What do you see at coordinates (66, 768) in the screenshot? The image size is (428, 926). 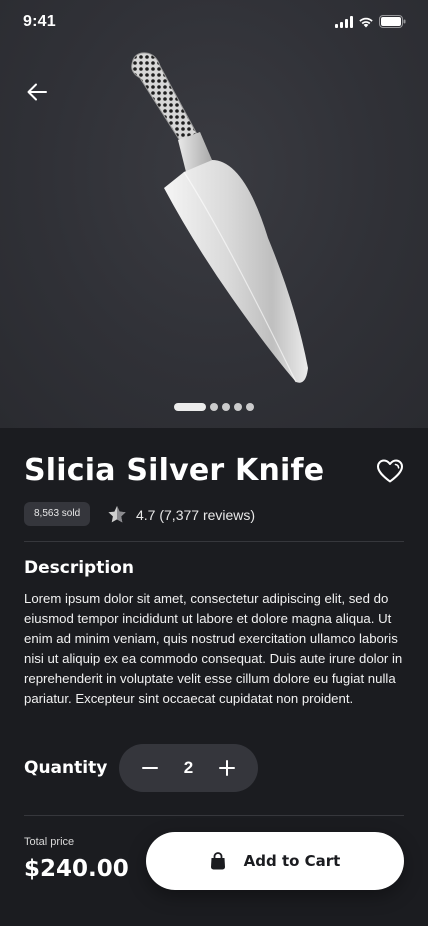 I see `quantity-label: Quantity` at bounding box center [66, 768].